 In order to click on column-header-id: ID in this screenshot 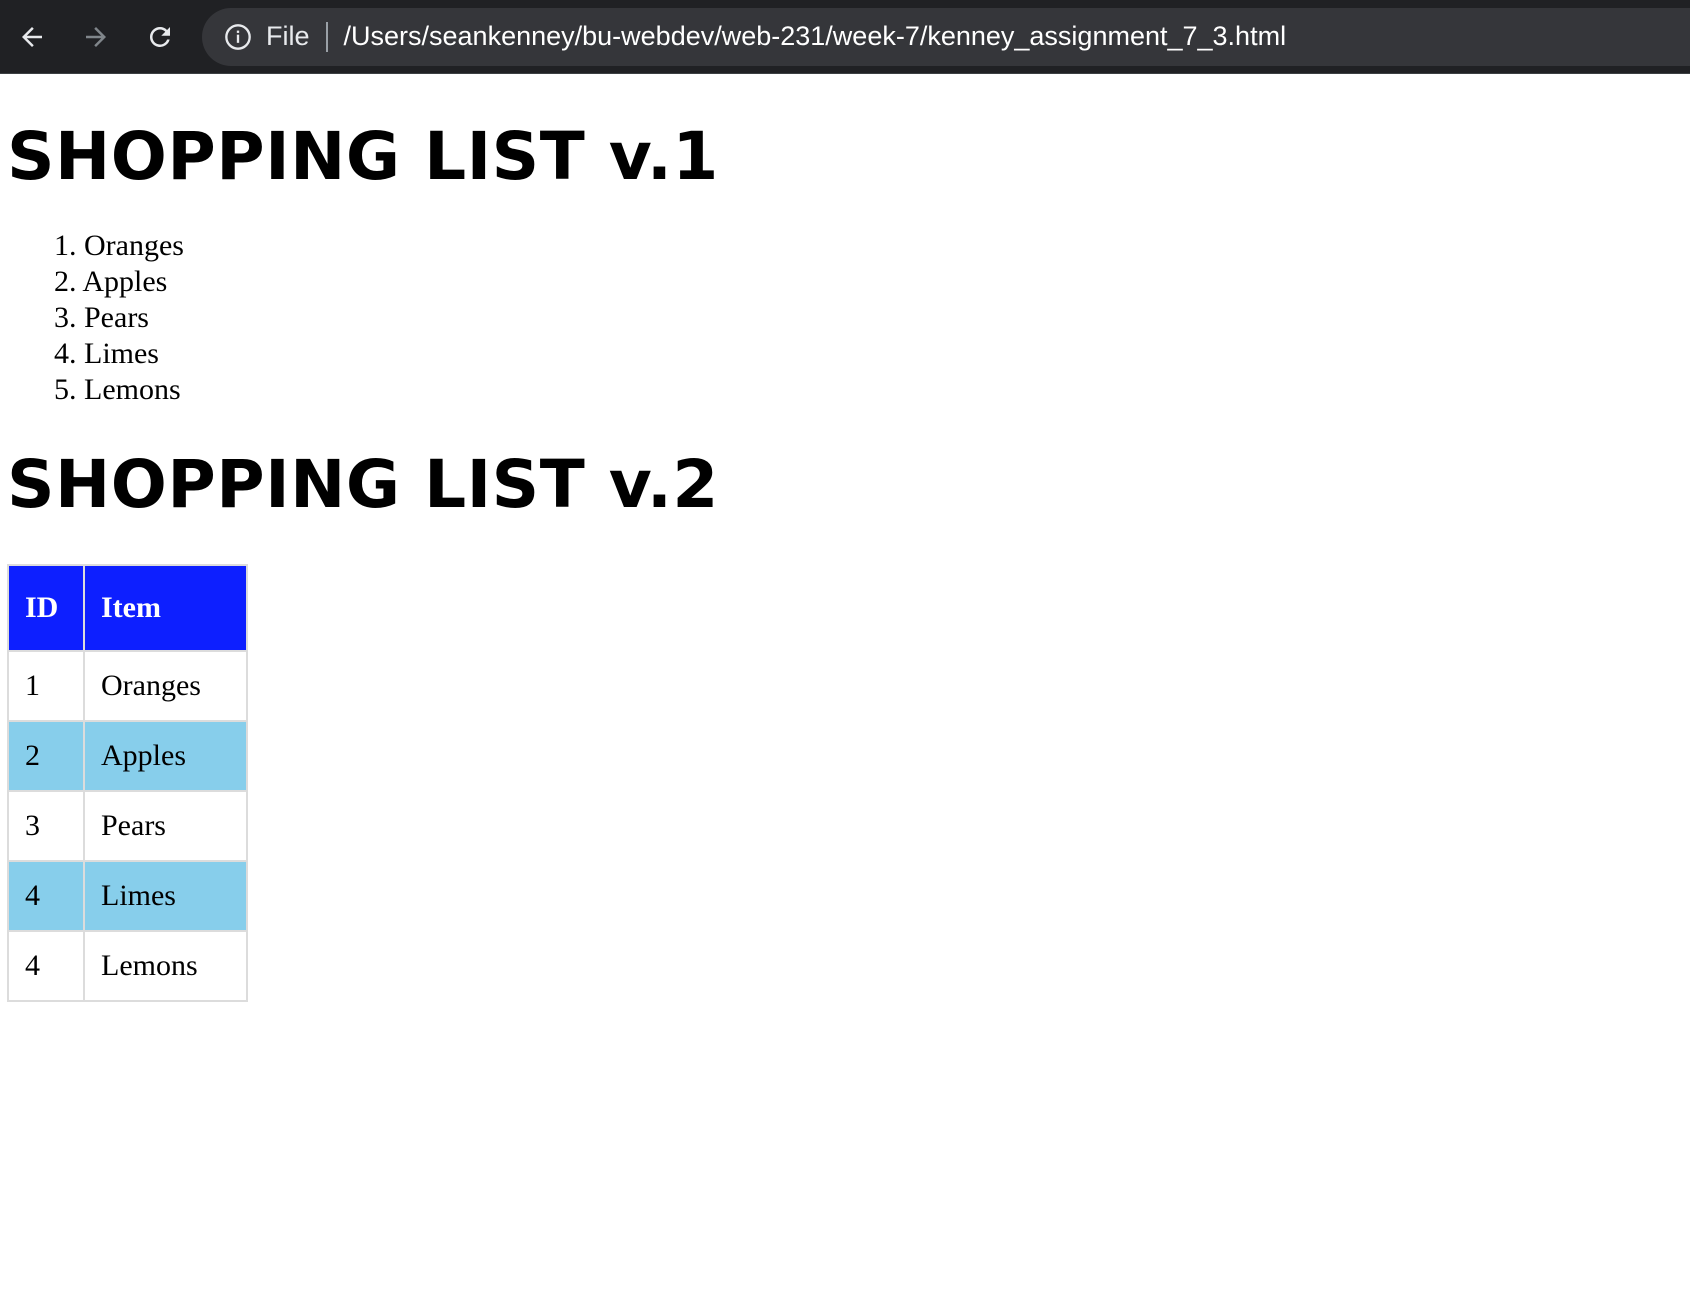, I will do `click(46, 608)`.